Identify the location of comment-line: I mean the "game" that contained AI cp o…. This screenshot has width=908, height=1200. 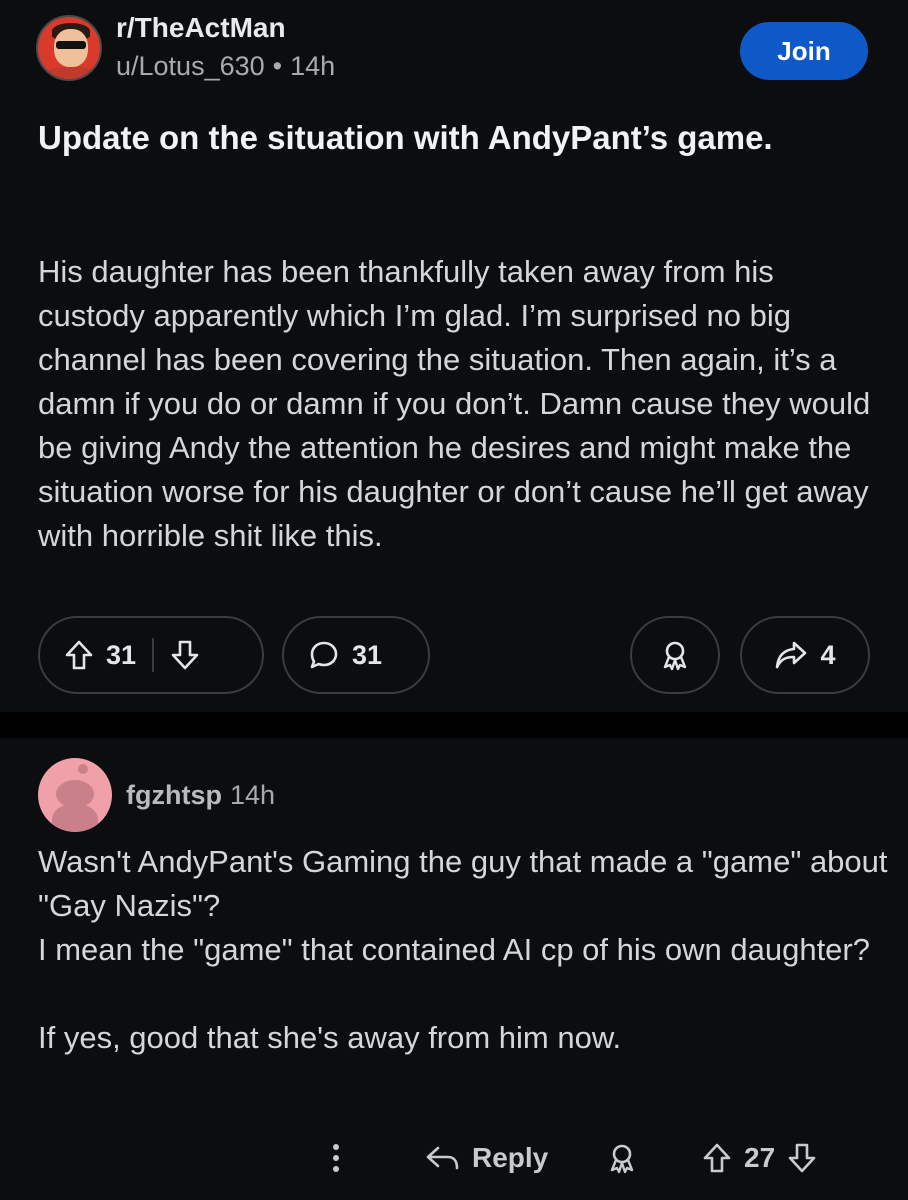
(454, 949).